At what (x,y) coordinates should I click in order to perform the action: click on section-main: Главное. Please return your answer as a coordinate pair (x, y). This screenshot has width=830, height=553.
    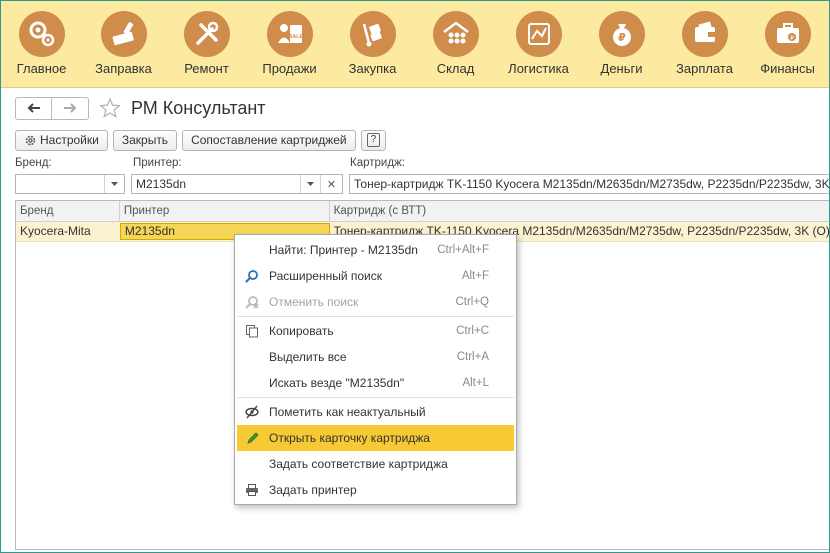
    Looking at the image, I should click on (41, 44).